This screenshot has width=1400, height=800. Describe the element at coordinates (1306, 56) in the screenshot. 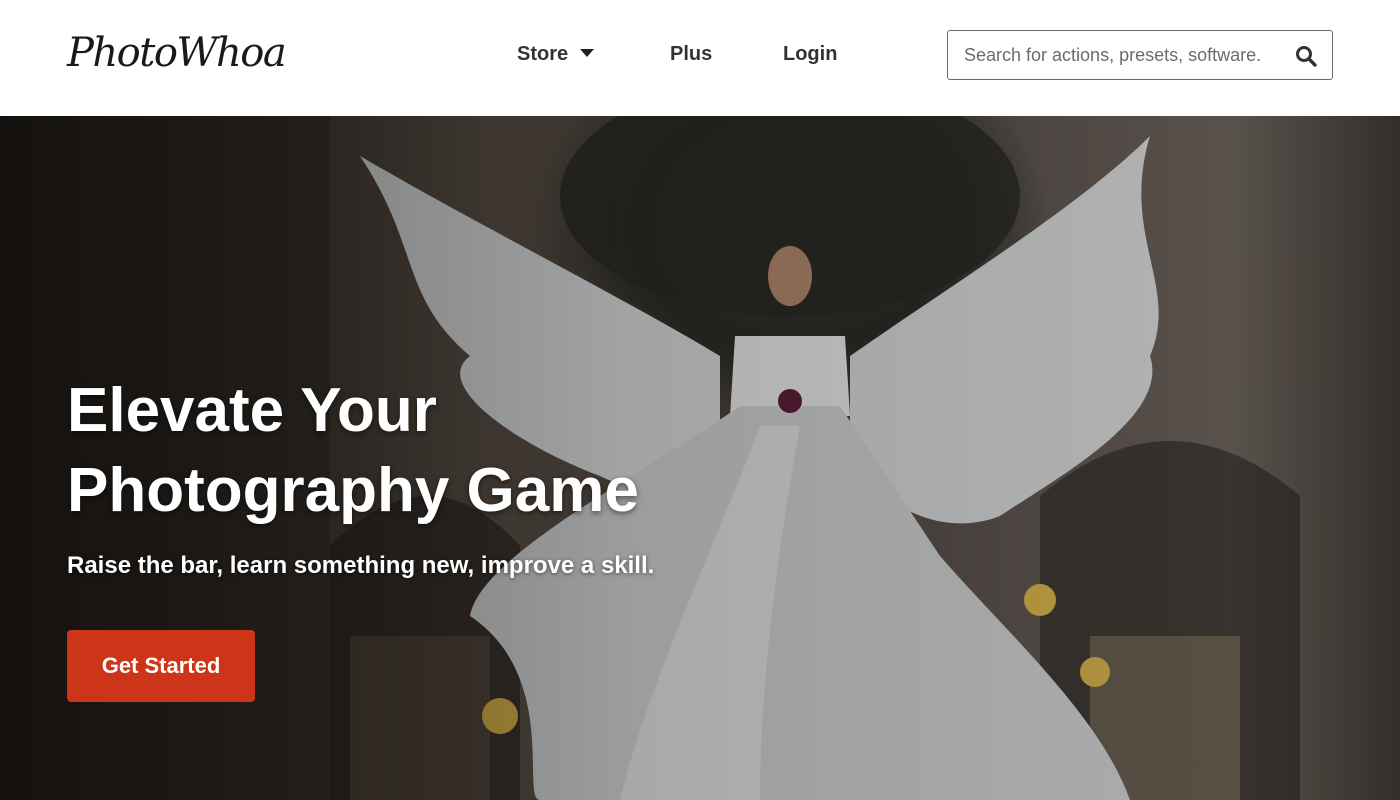

I see `search-icon` at that location.